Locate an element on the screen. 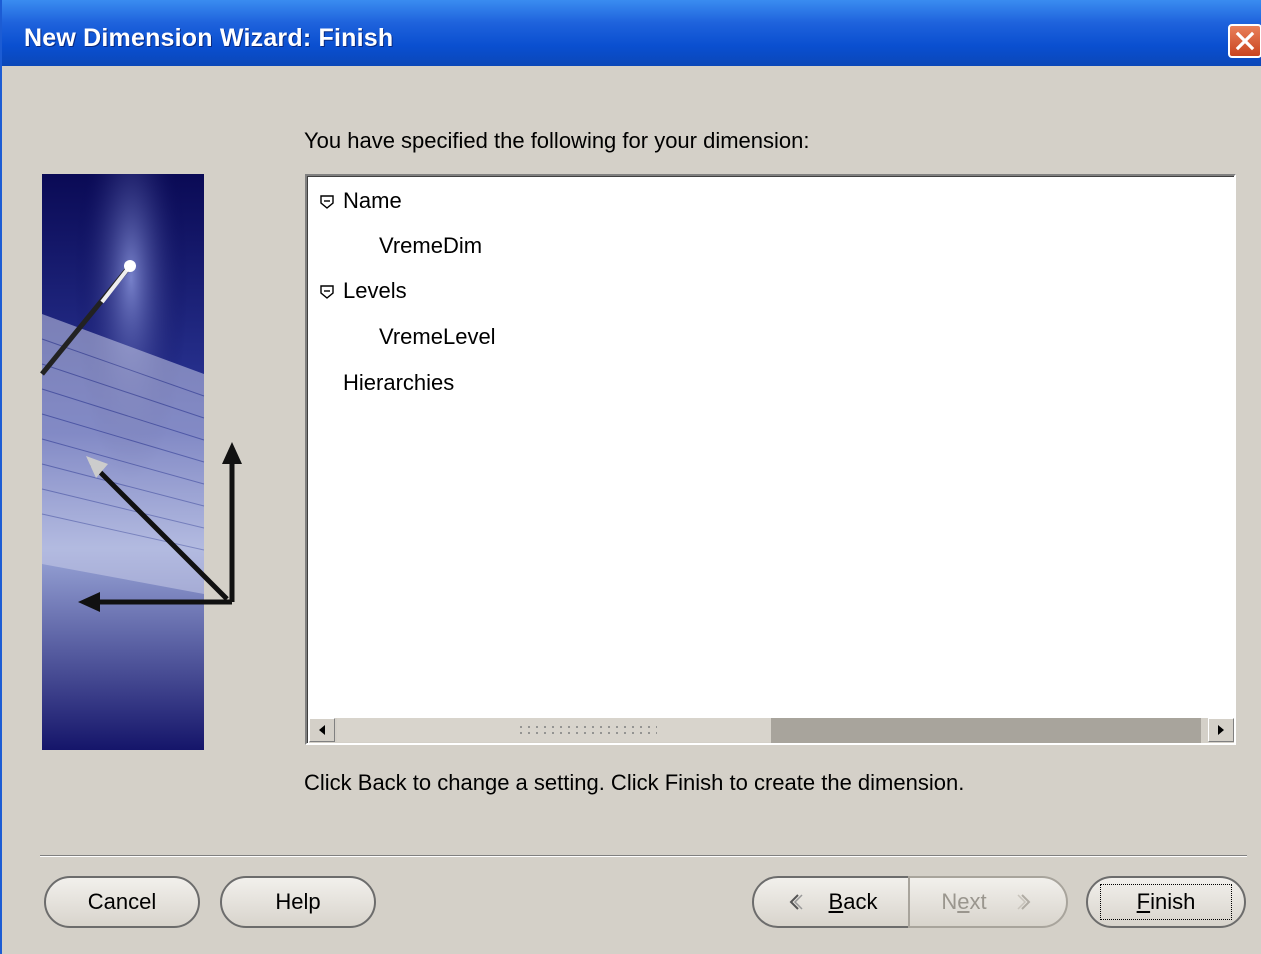 This screenshot has height=954, width=1261. scroll-right-button is located at coordinates (1221, 730).